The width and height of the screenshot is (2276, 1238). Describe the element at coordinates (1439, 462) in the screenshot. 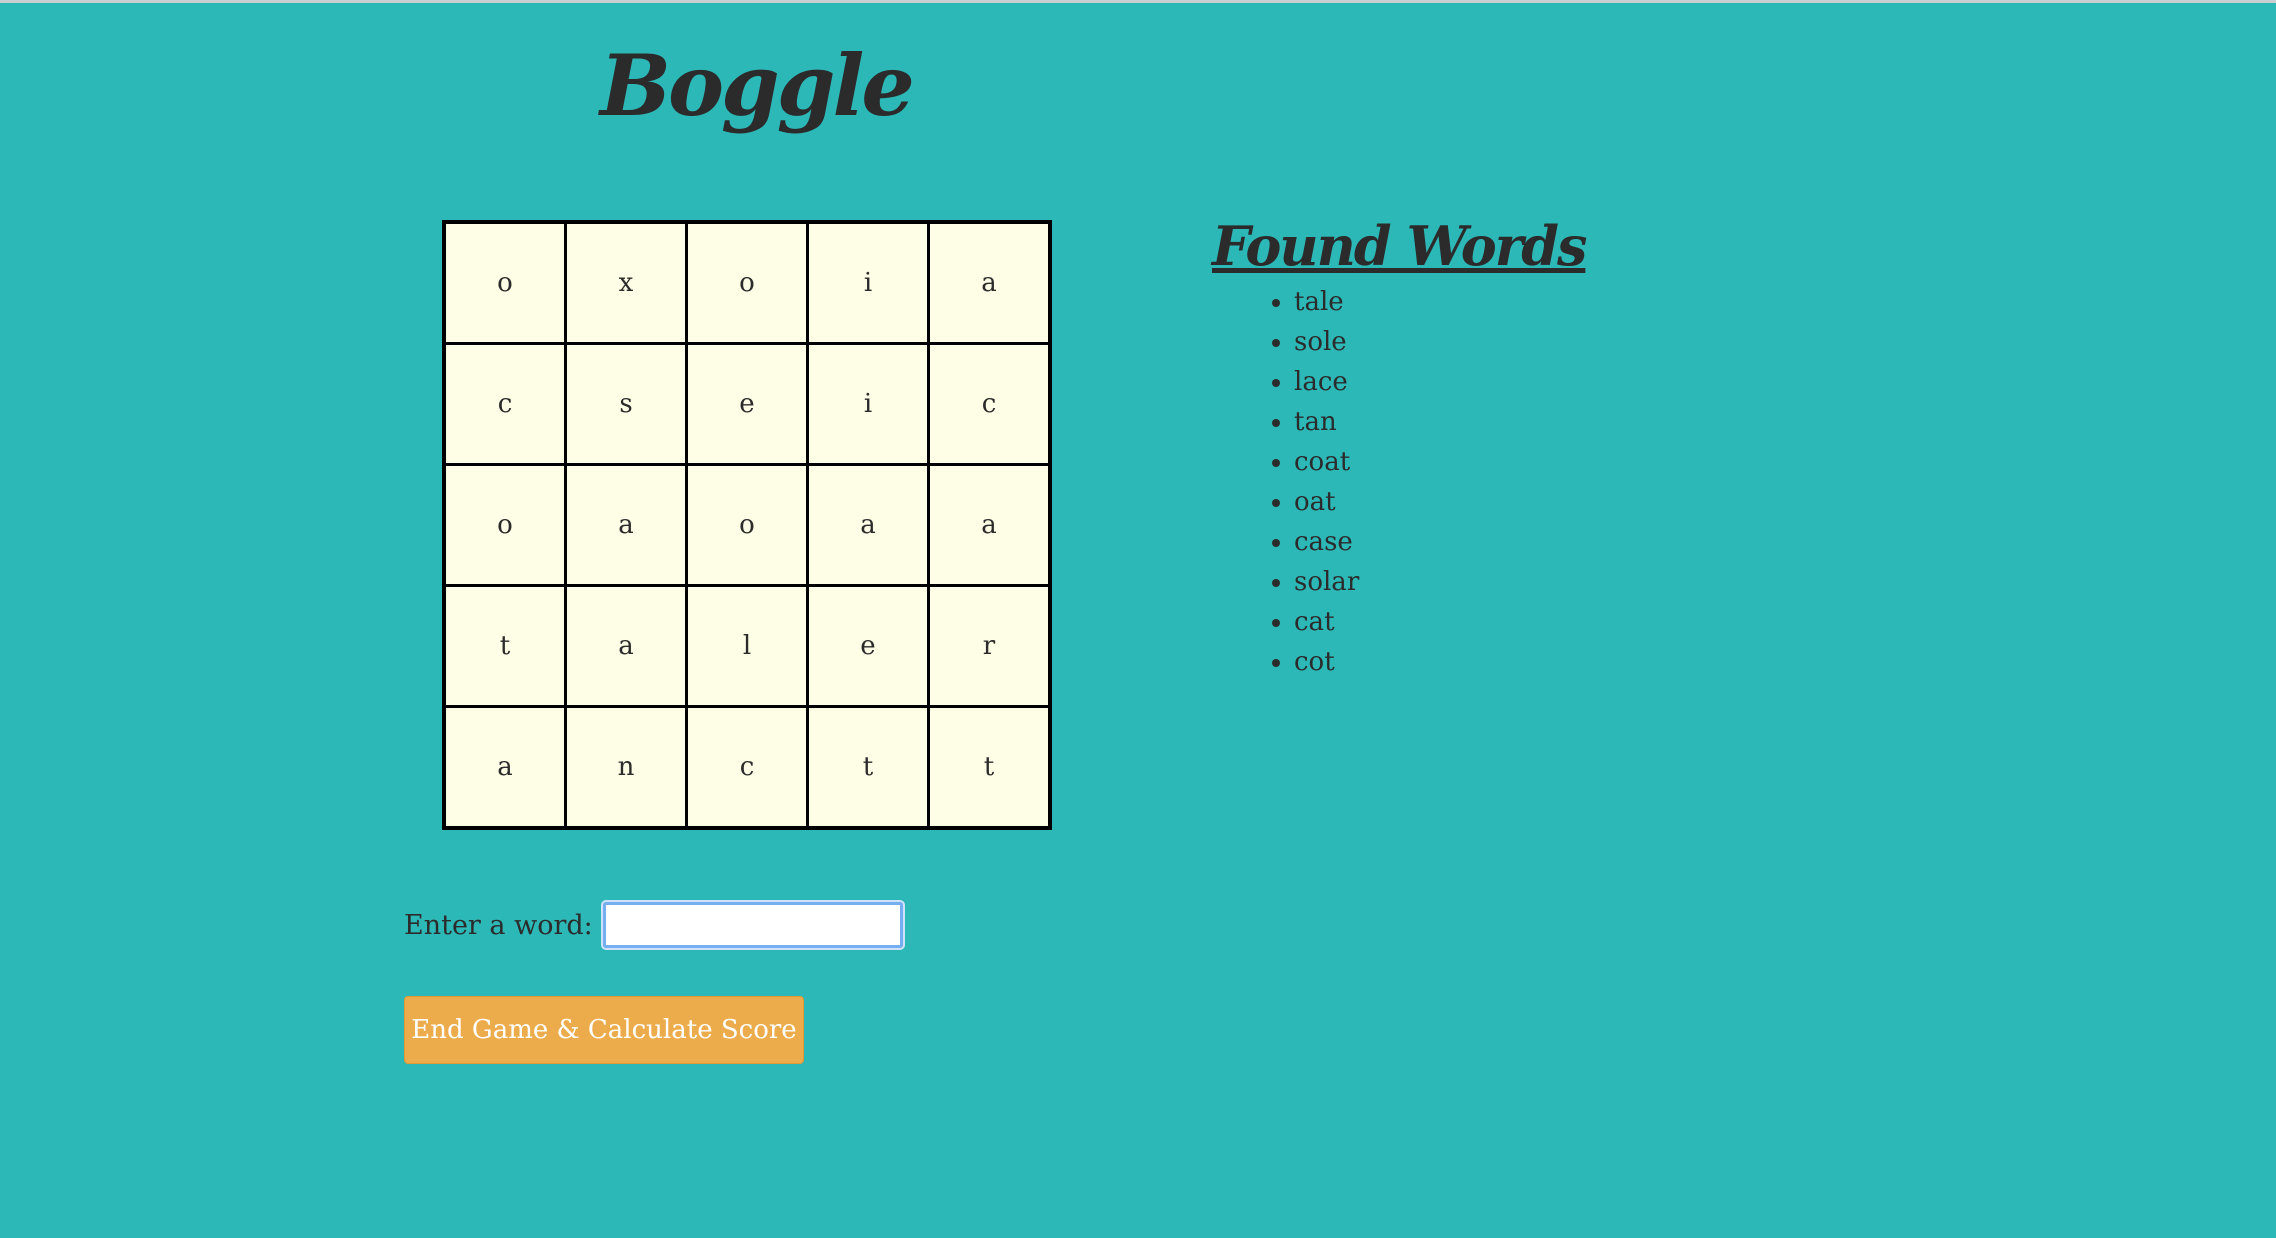

I see `found-word-item: coat` at that location.